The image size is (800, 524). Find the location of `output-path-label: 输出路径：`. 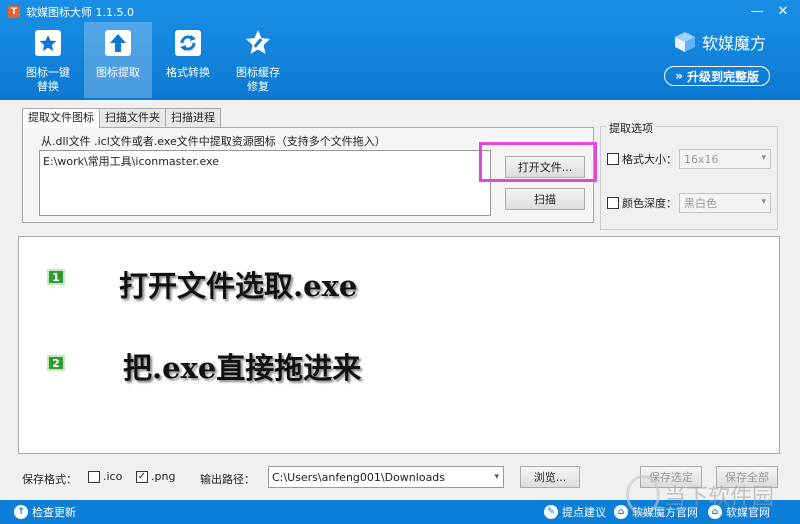

output-path-label: 输出路径： is located at coordinates (227, 479).